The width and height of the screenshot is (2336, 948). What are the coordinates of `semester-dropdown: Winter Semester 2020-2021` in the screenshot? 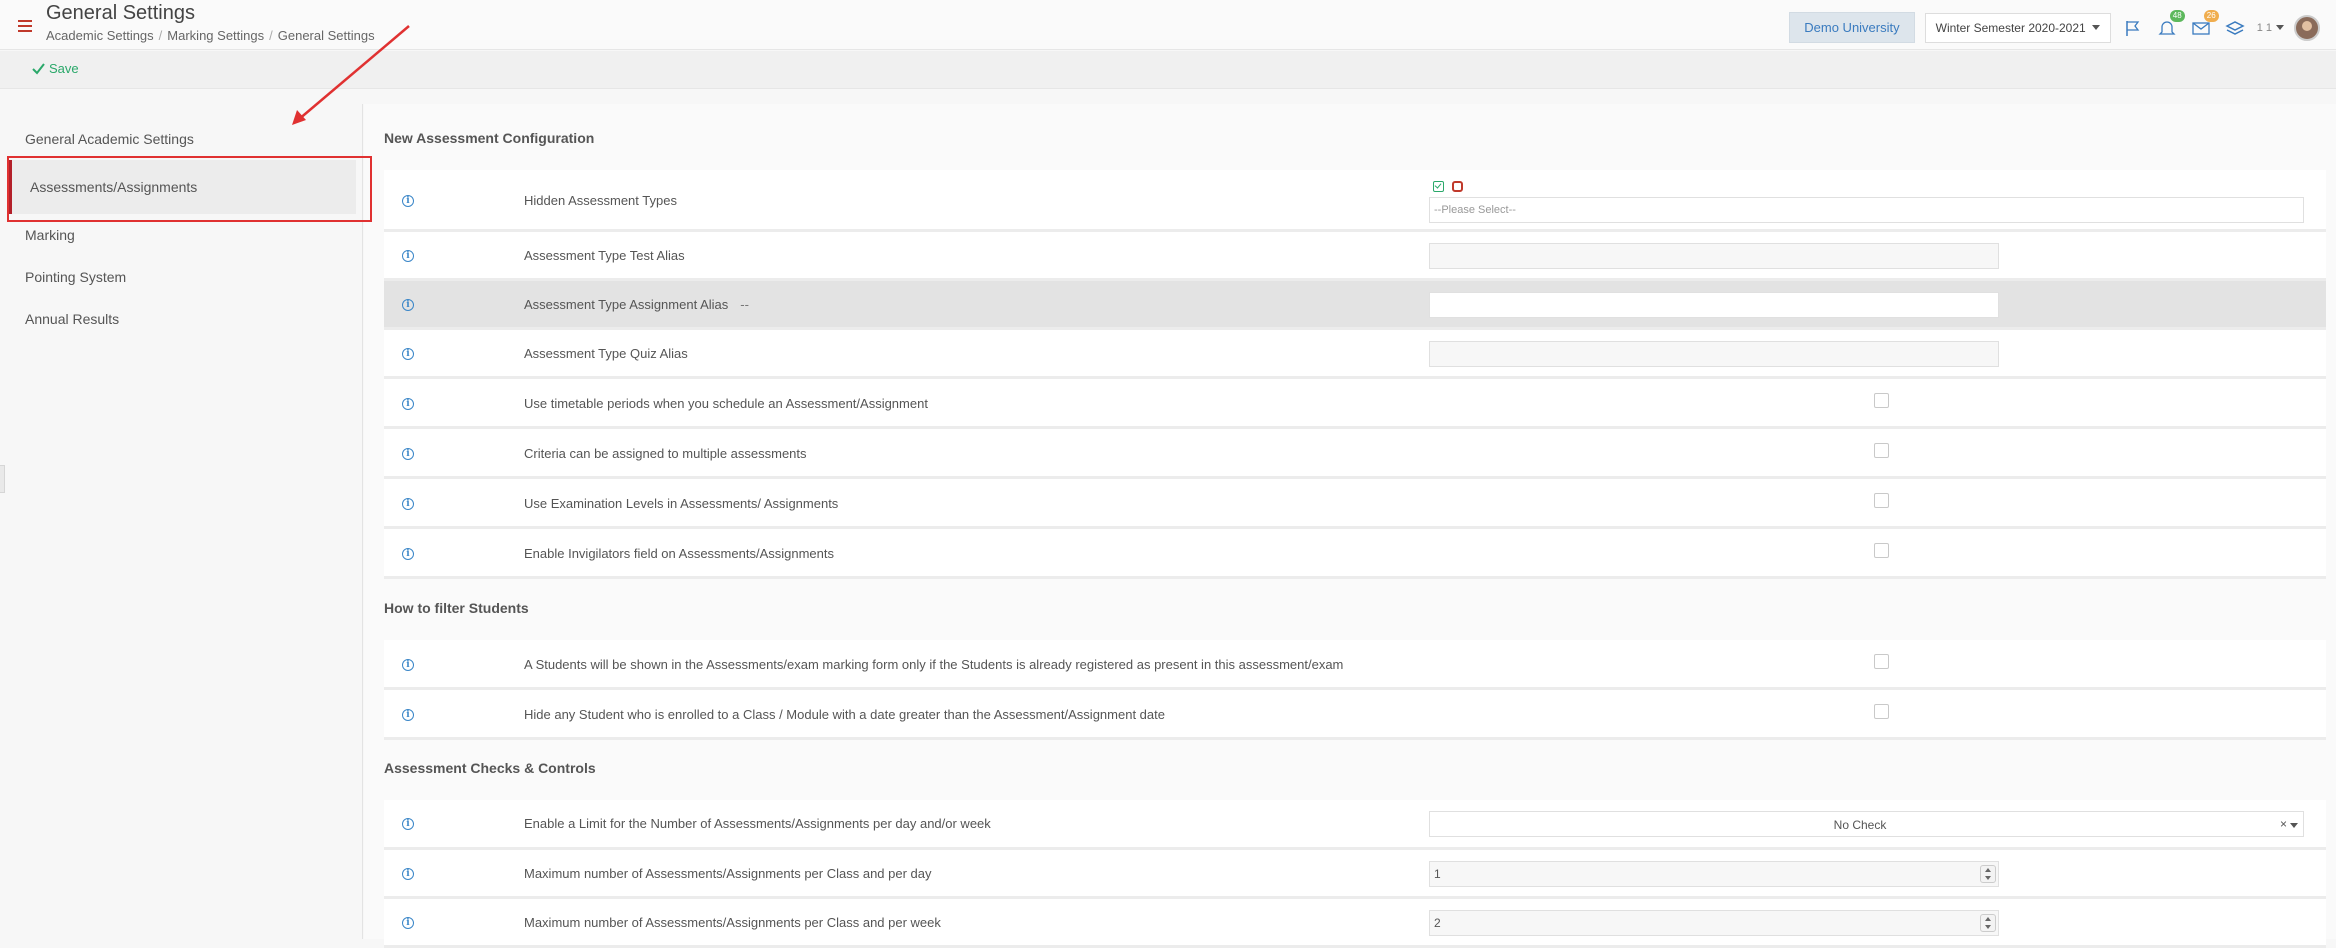 It's located at (2017, 27).